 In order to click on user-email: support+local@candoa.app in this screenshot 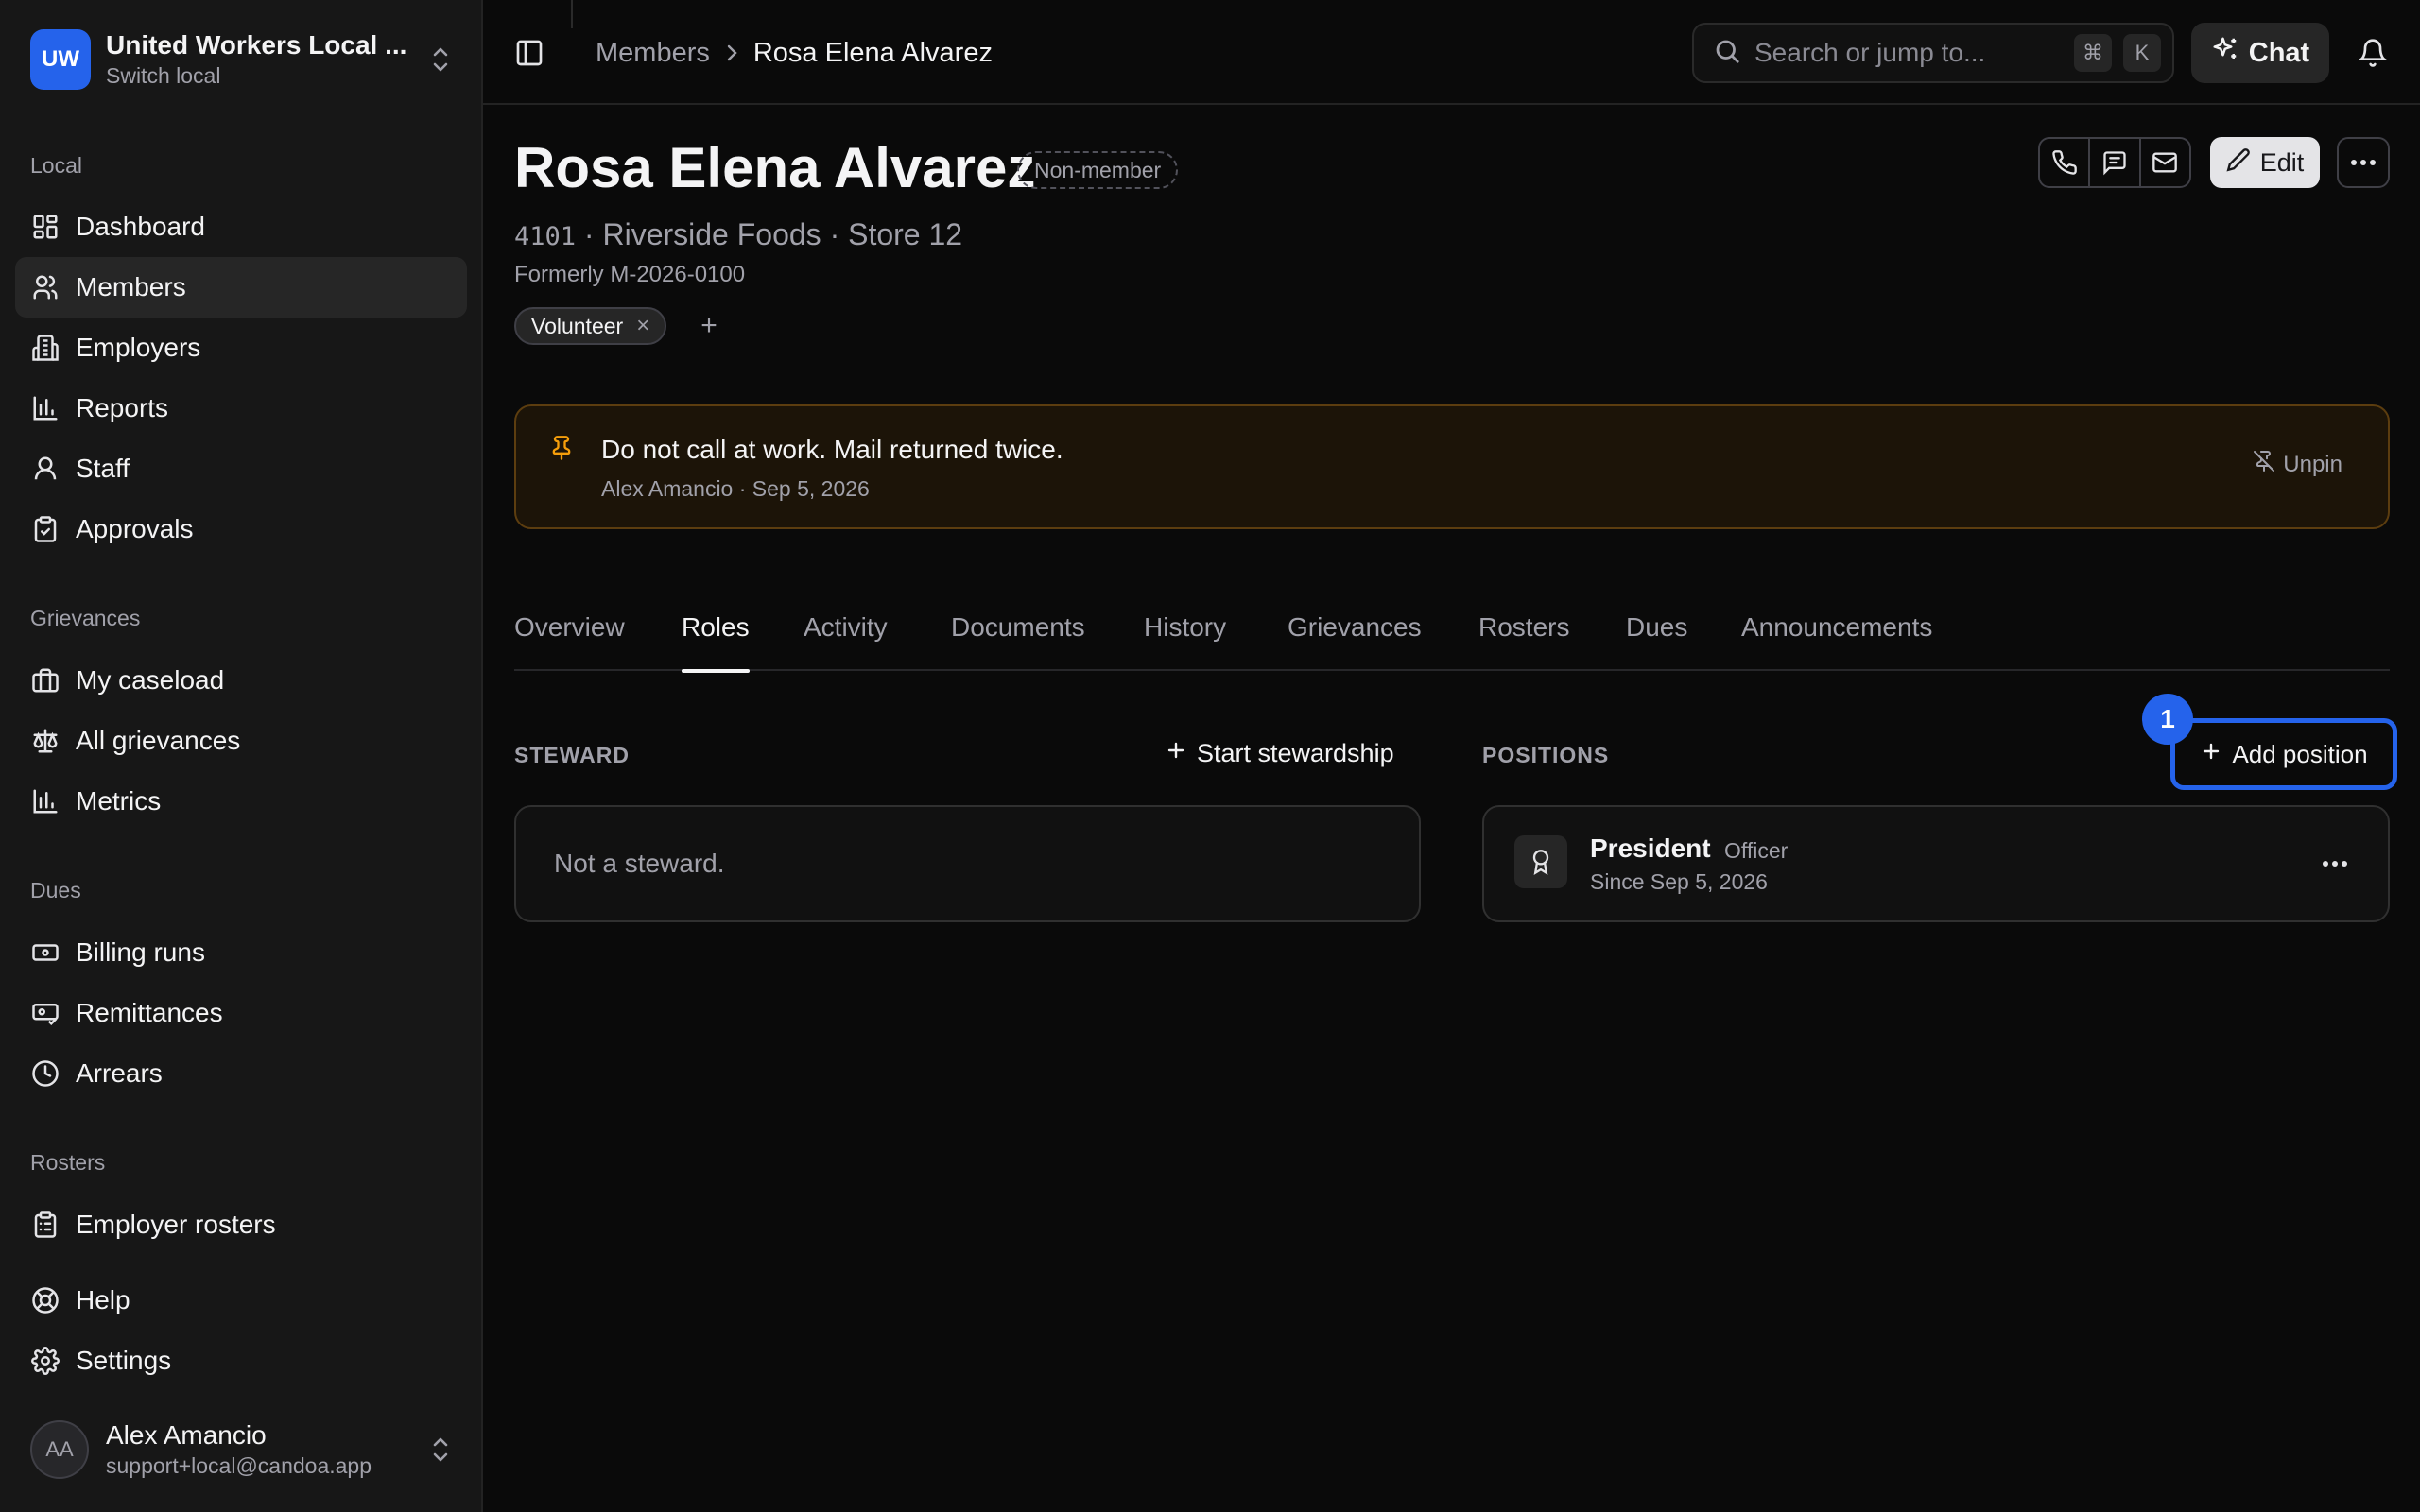, I will do `click(239, 1465)`.